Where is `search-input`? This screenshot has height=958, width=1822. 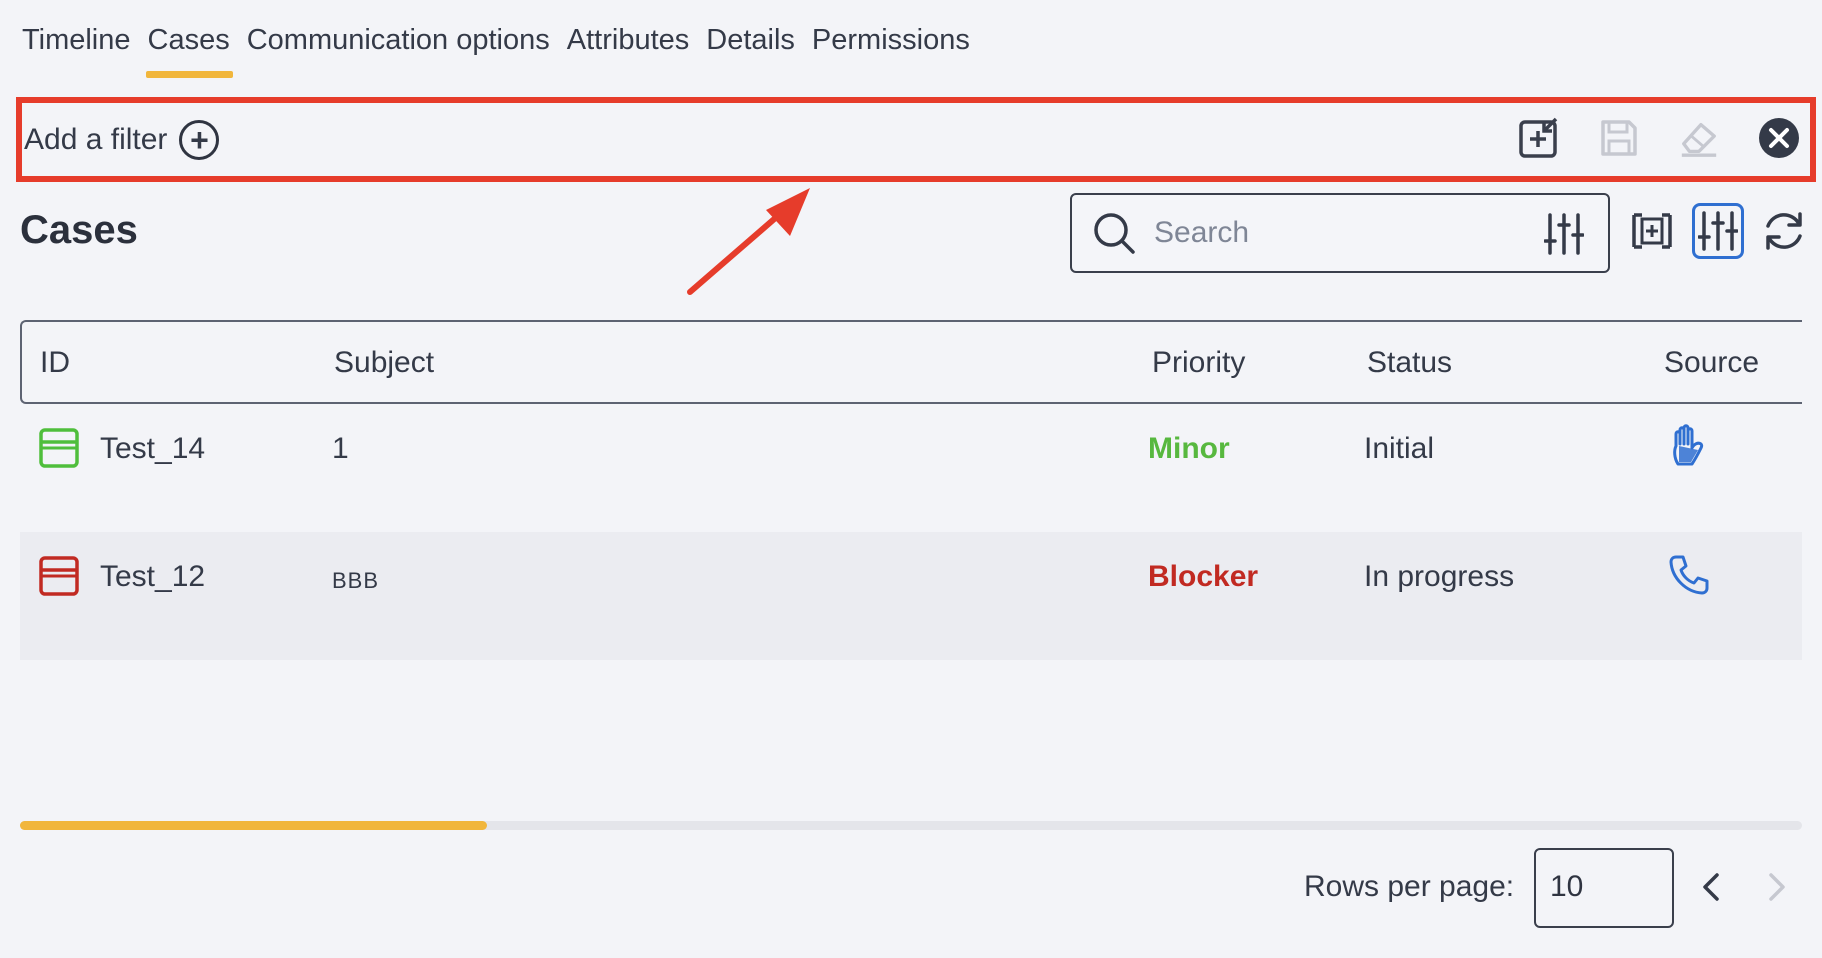 search-input is located at coordinates (1344, 233).